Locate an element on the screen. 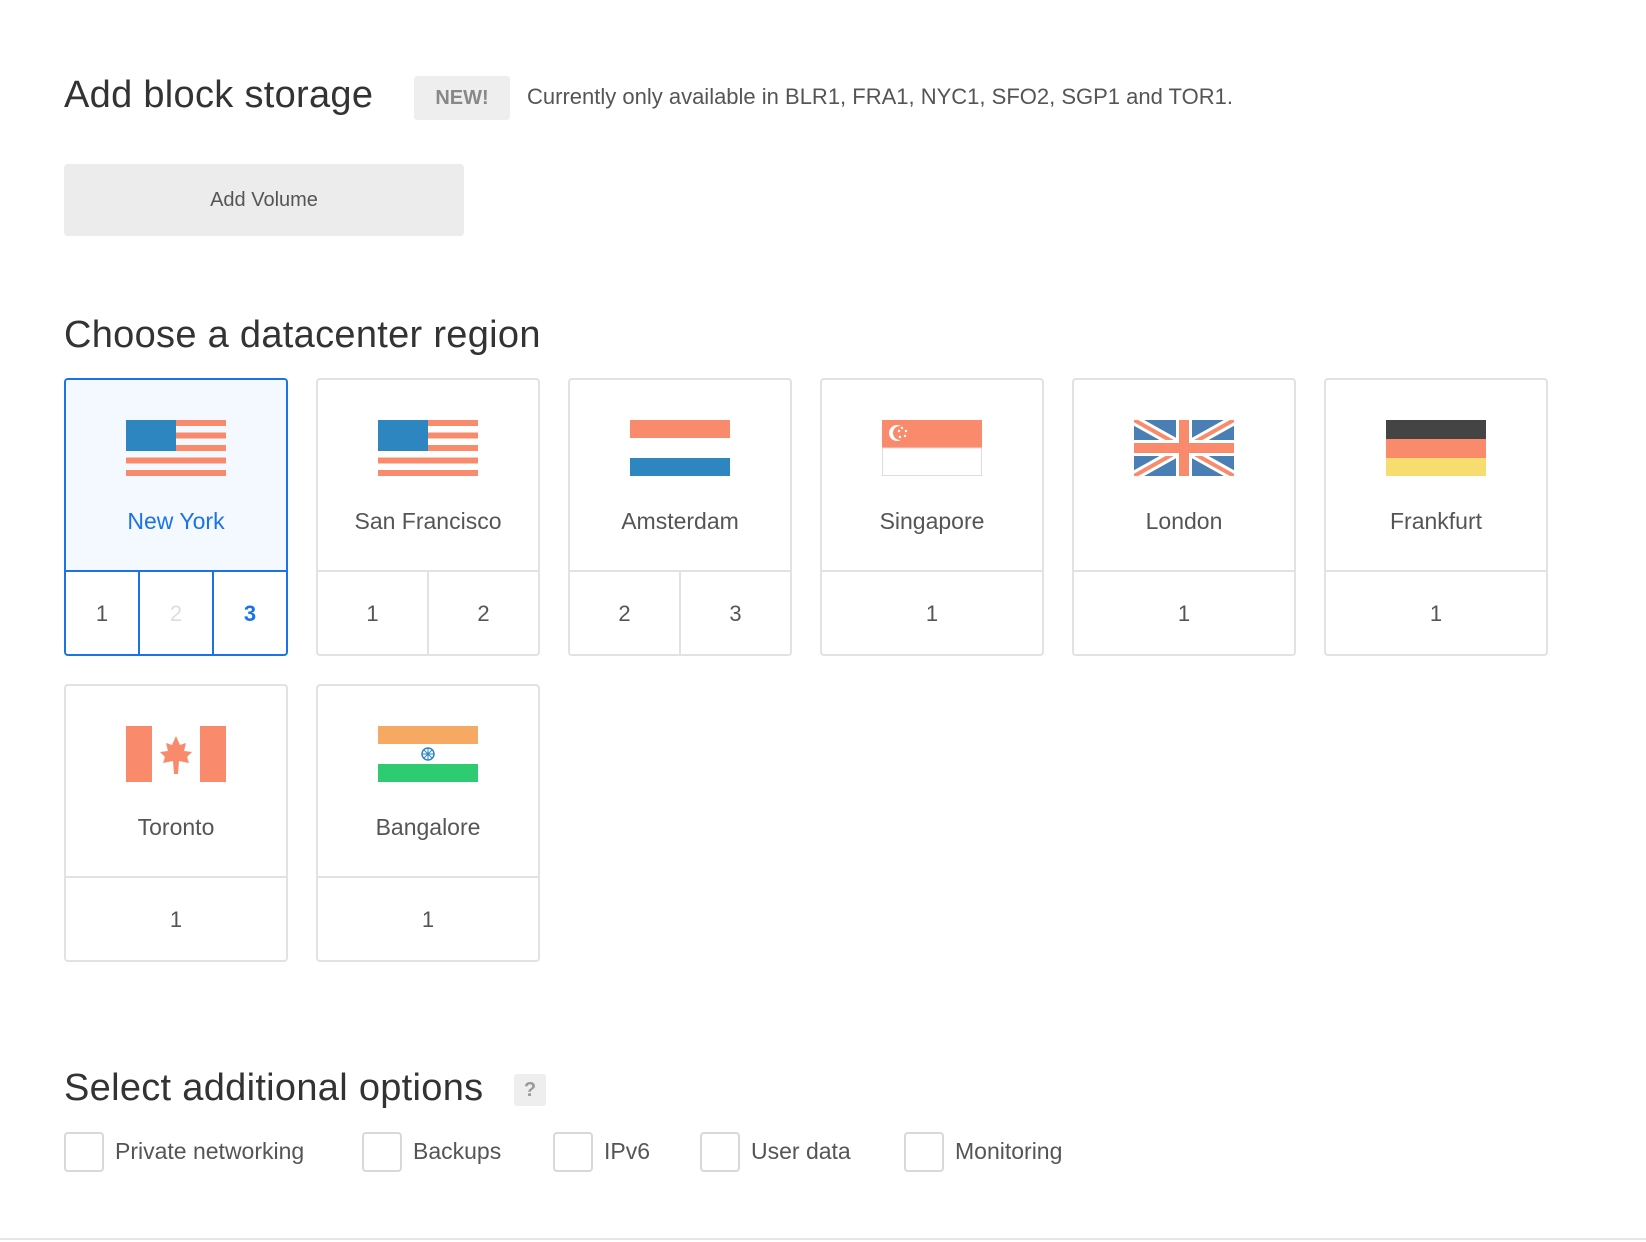  region-card-singapore: Singapore 1 is located at coordinates (932, 517).